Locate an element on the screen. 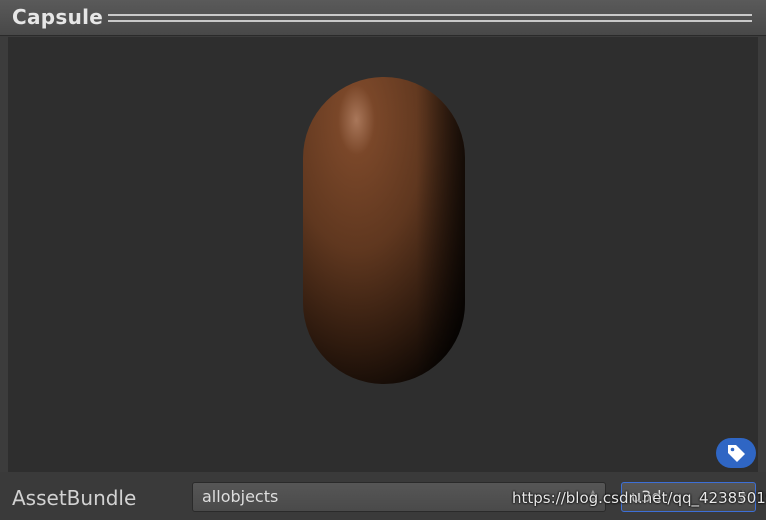 This screenshot has width=766, height=520. asset-bundle-label: AssetBundle is located at coordinates (74, 498).